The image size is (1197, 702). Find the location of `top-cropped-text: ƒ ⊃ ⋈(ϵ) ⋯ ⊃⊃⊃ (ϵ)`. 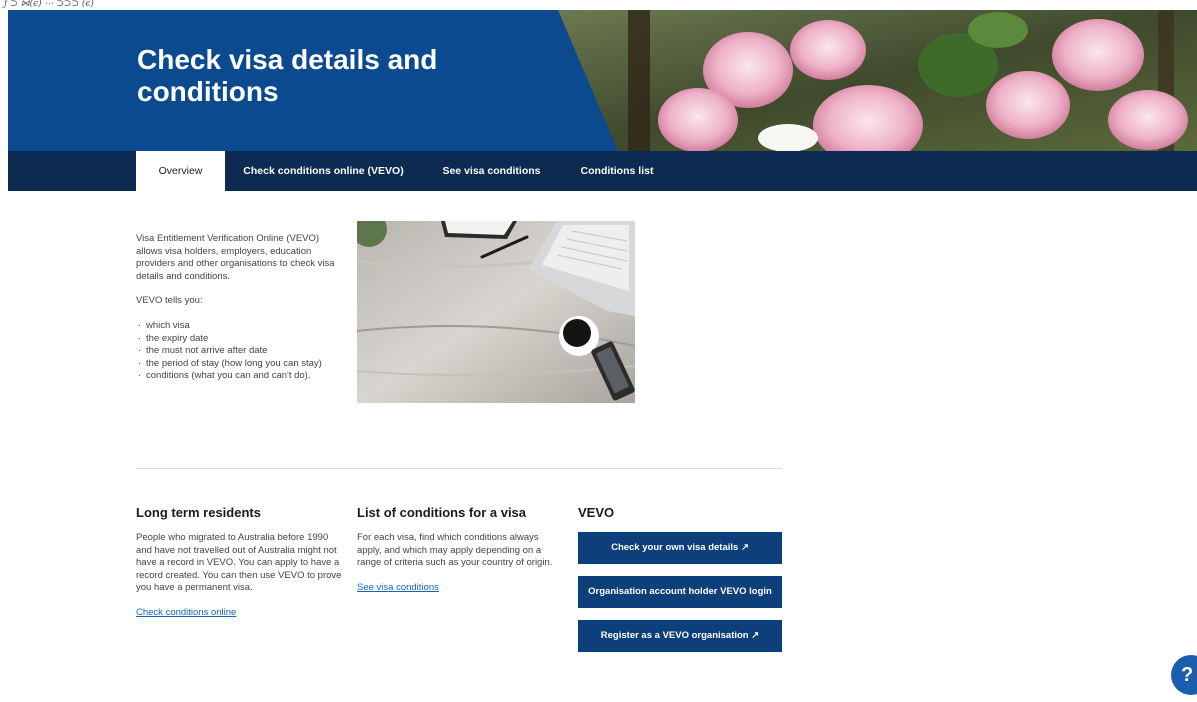

top-cropped-text: ƒ ⊃ ⋈(ϵ) ⋯ ⊃⊃⊃ (ϵ) is located at coordinates (49, 4).